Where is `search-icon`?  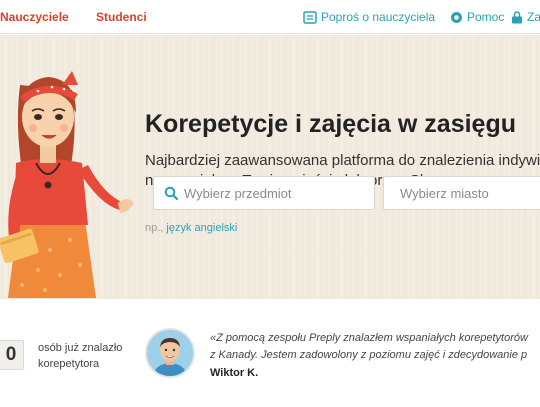
search-icon is located at coordinates (171, 193).